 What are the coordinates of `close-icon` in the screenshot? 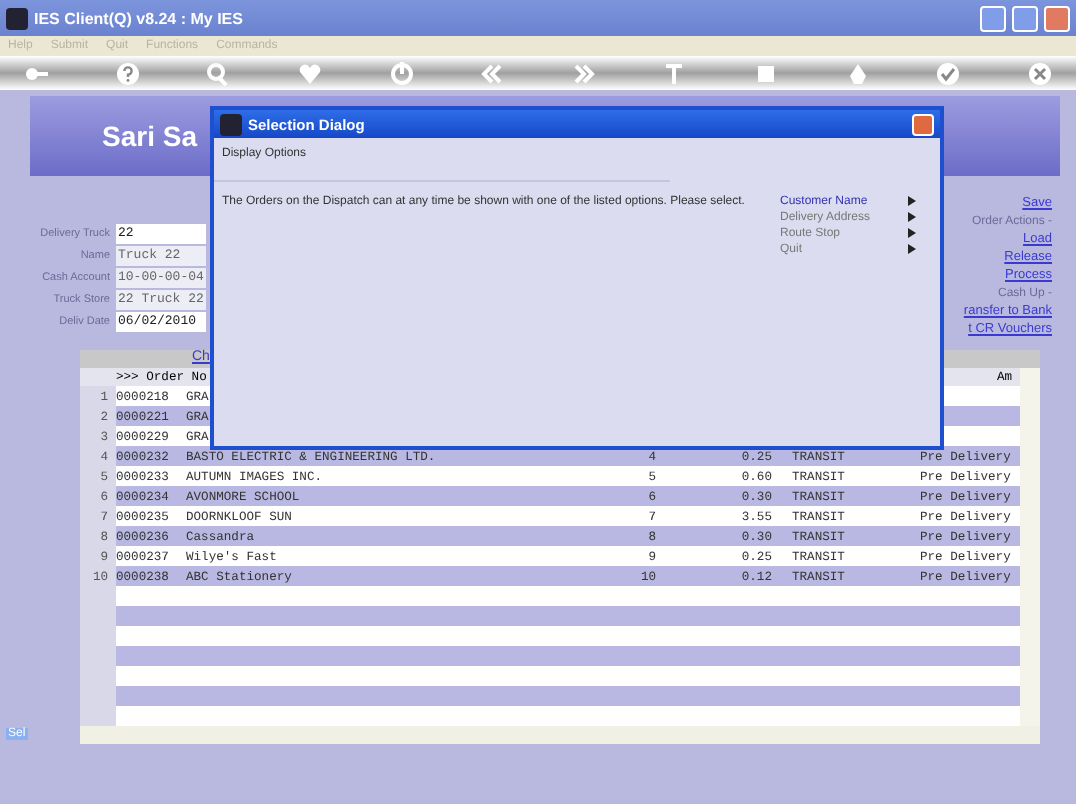 It's located at (1039, 73).